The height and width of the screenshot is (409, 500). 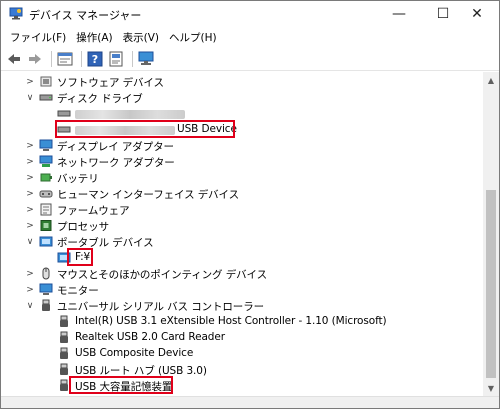 What do you see at coordinates (160, 307) in the screenshot?
I see `tree-item-label: ユニバーサル シリアル バス コントローラー` at bounding box center [160, 307].